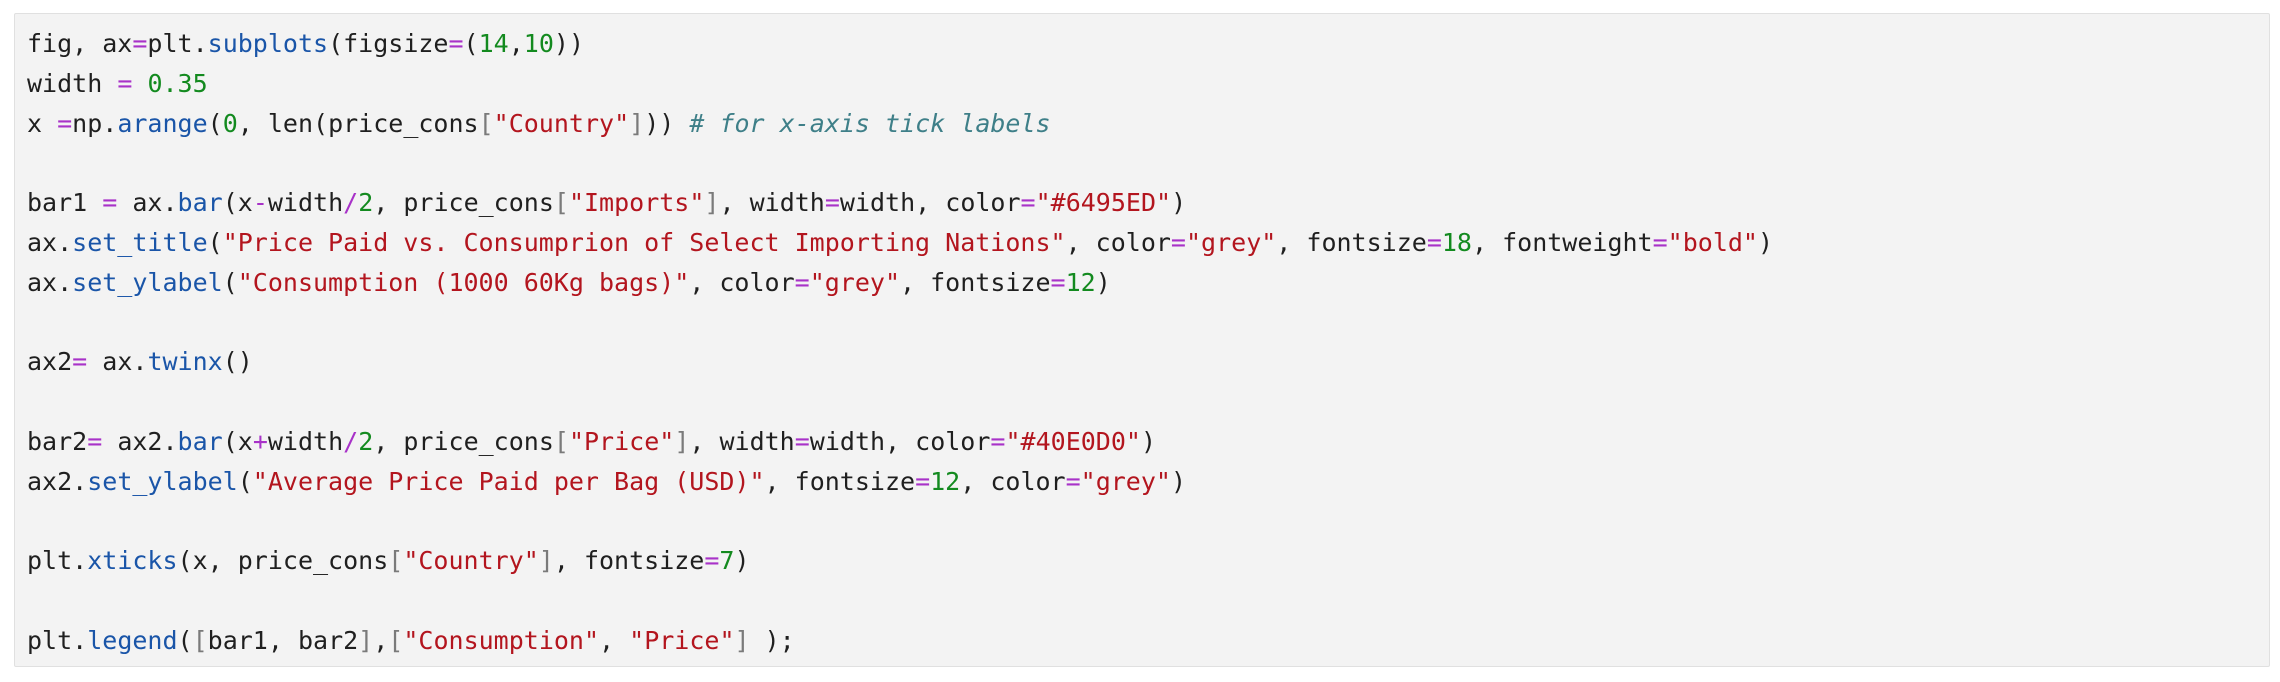  What do you see at coordinates (50, 362) in the screenshot?
I see `code-token: ax2` at bounding box center [50, 362].